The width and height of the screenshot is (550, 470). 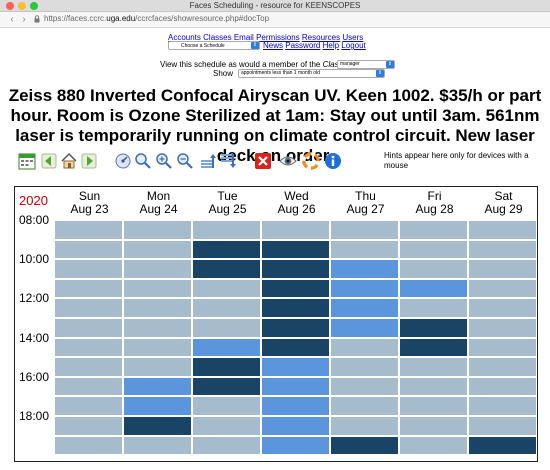 What do you see at coordinates (331, 45) in the screenshot?
I see `menu-help-link: Help` at bounding box center [331, 45].